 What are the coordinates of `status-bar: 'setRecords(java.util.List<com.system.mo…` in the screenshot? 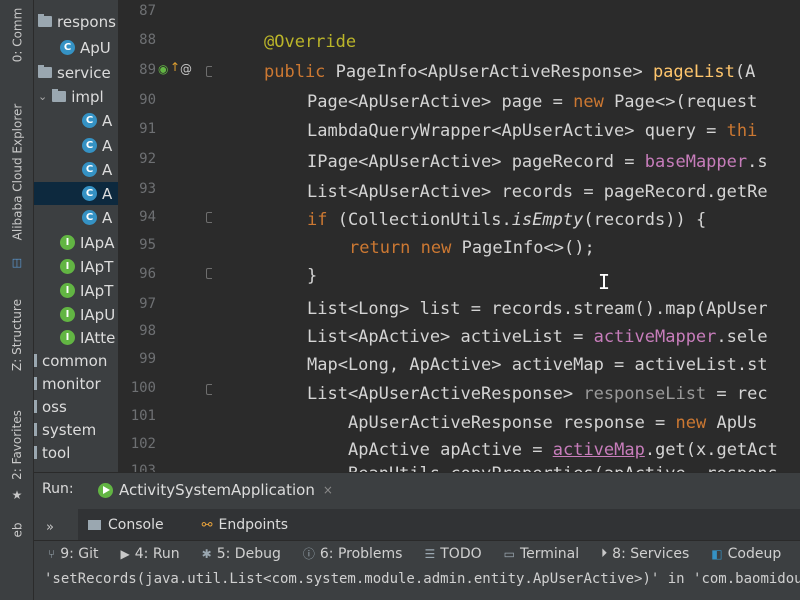 It's located at (417, 583).